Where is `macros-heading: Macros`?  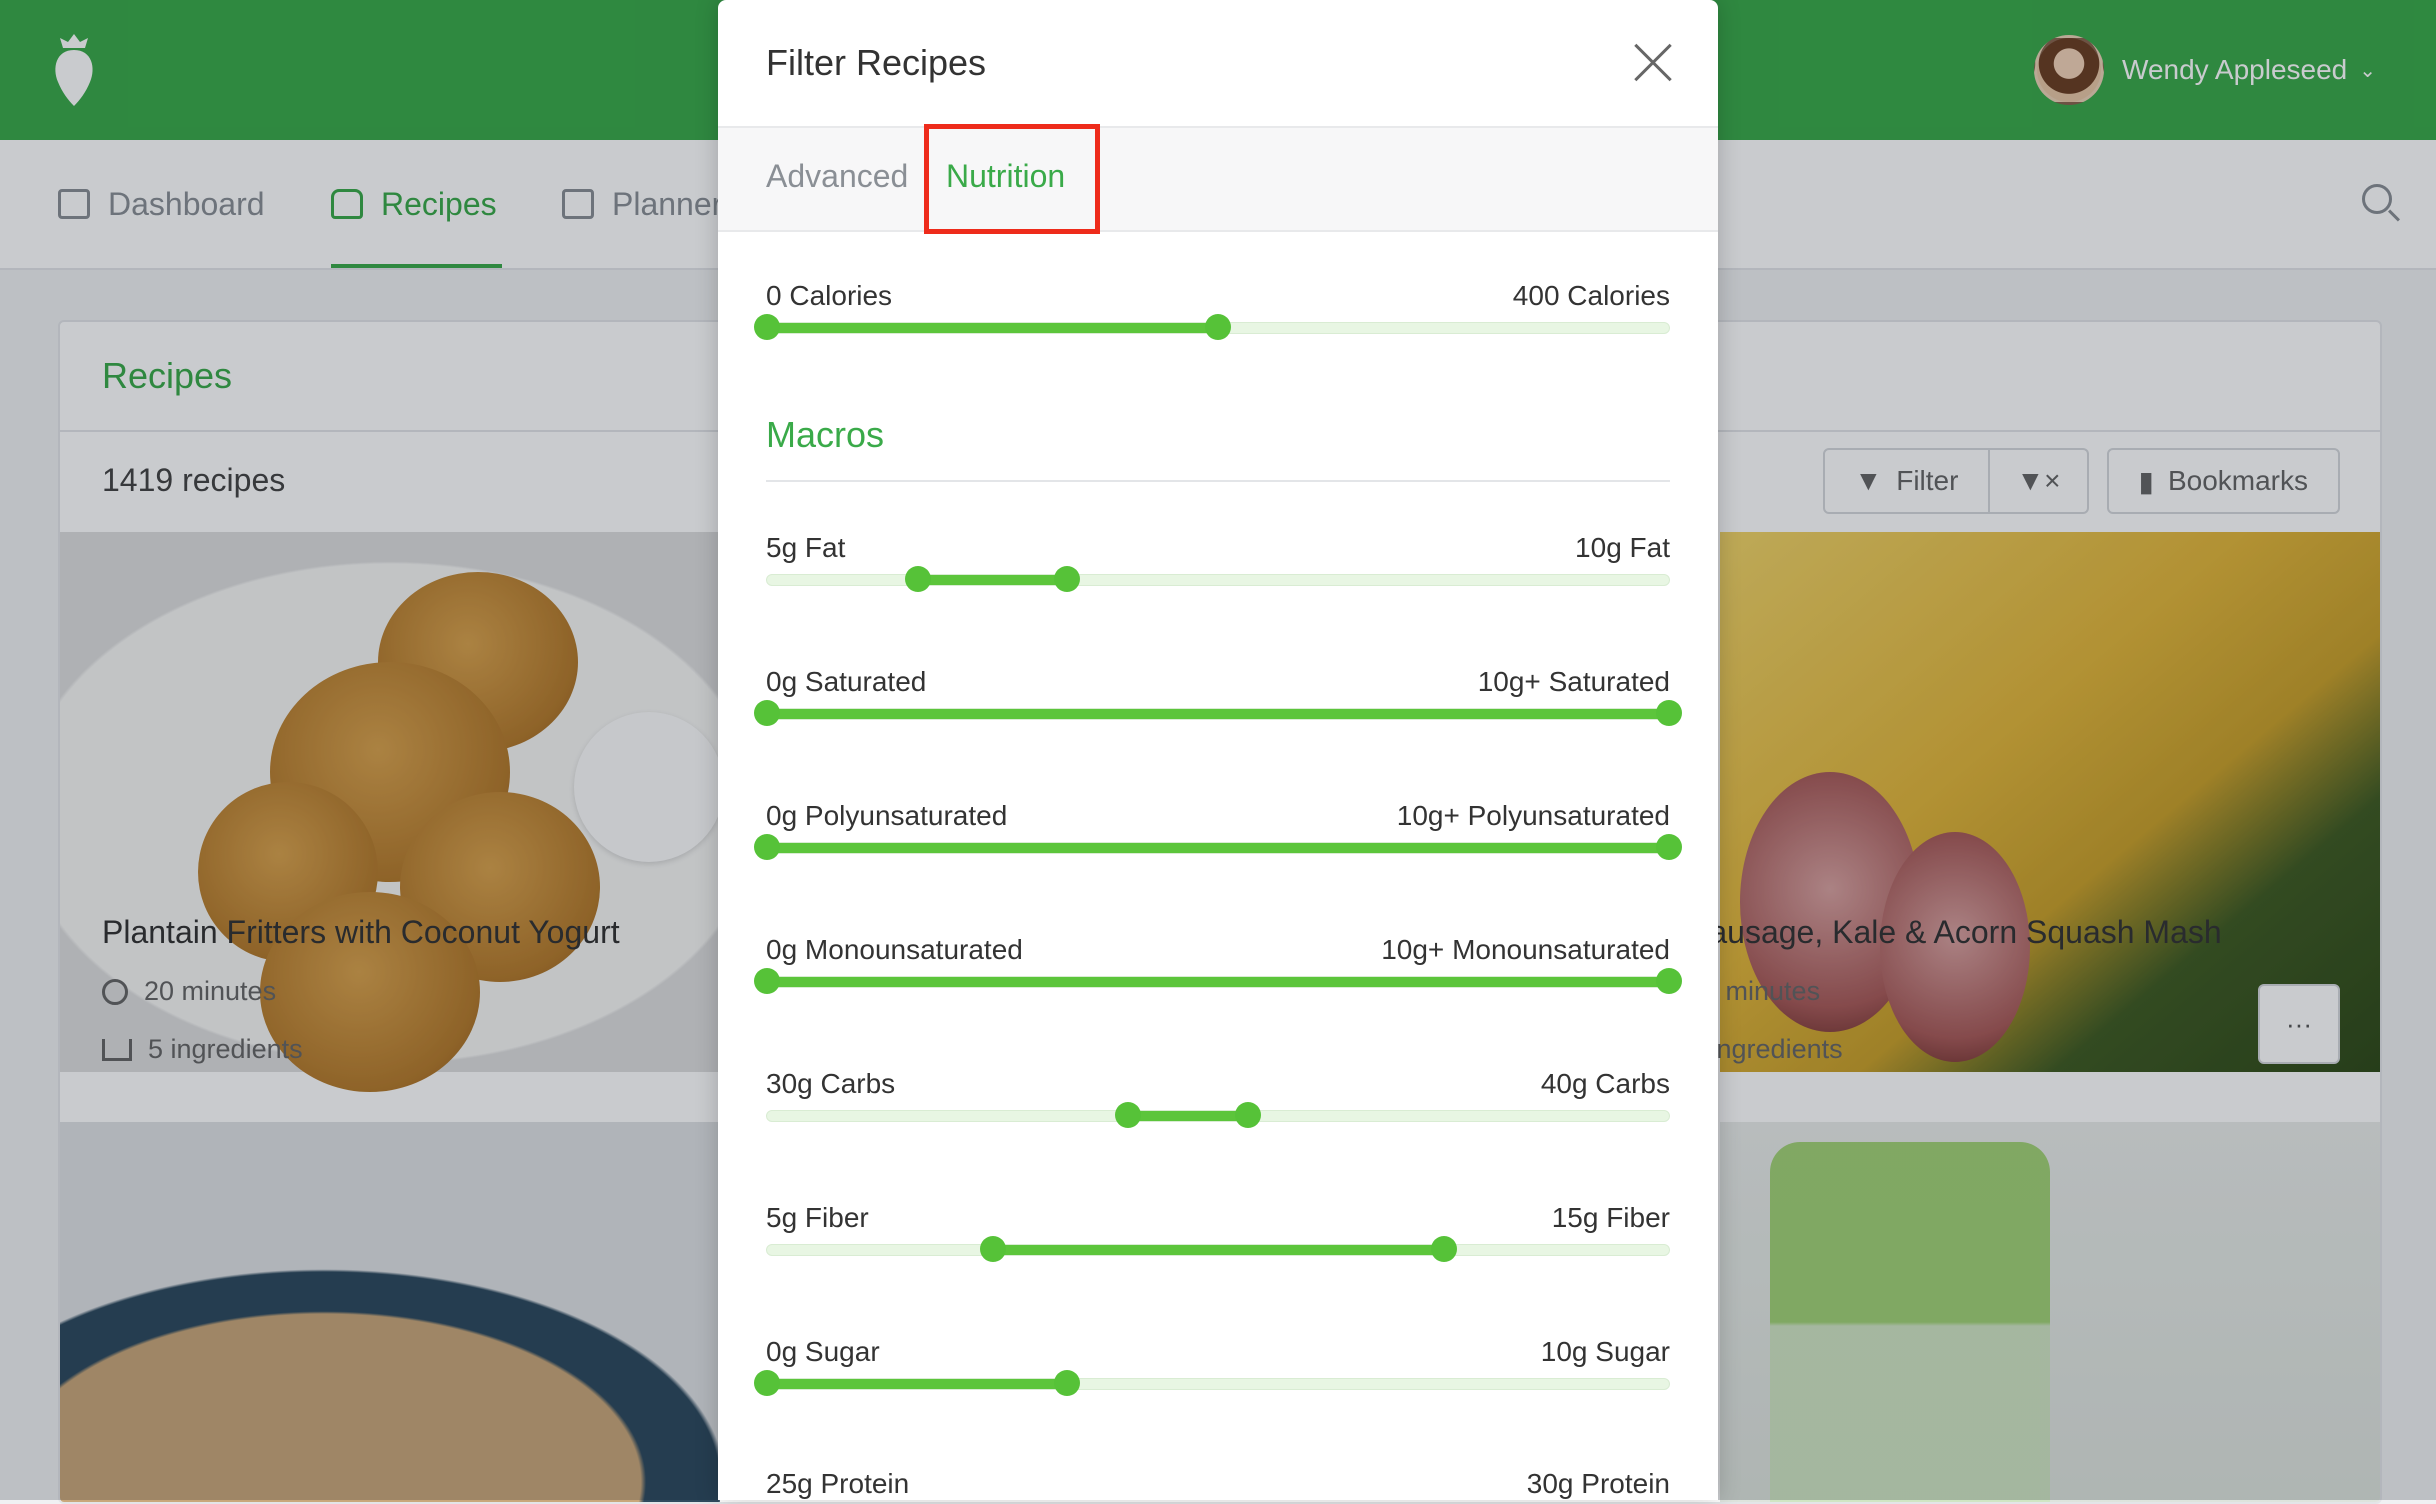
macros-heading: Macros is located at coordinates (1218, 448).